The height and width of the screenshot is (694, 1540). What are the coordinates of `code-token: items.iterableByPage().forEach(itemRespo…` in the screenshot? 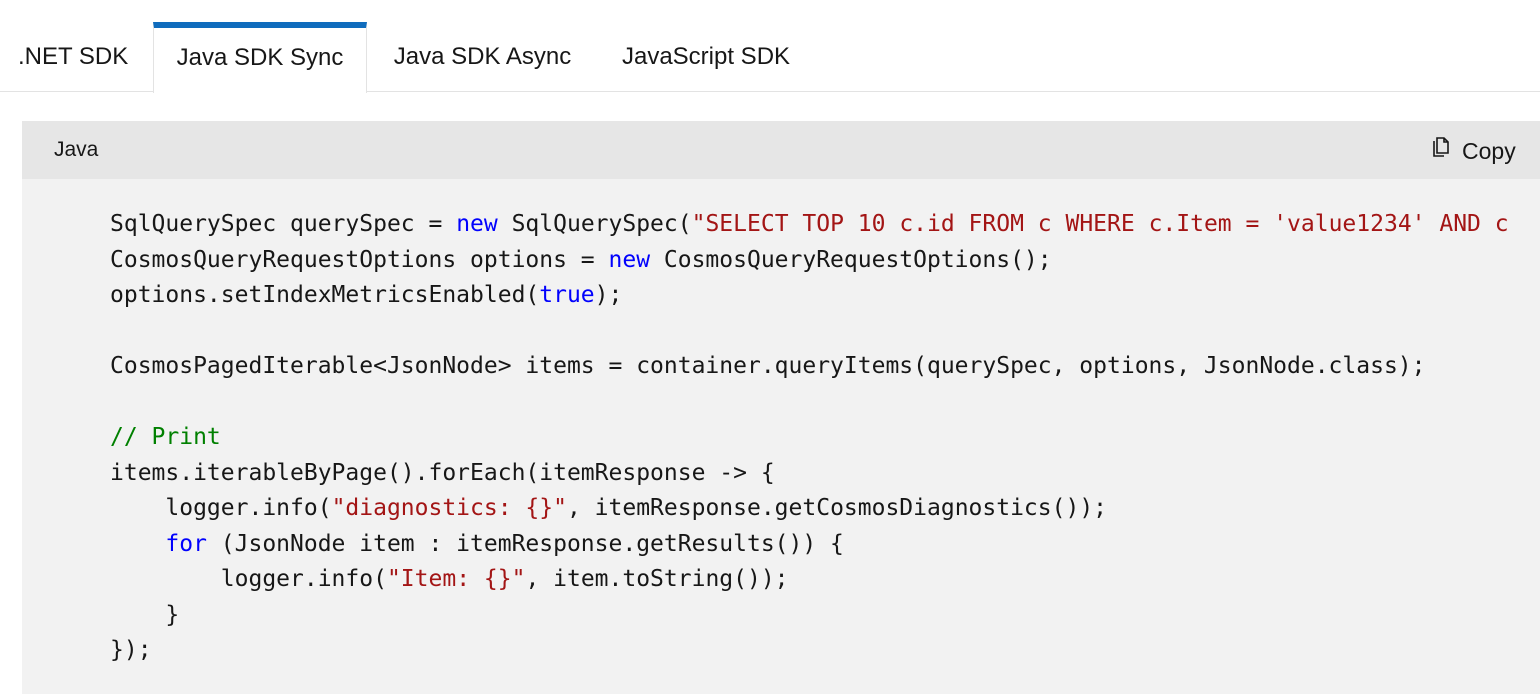 It's located at (442, 472).